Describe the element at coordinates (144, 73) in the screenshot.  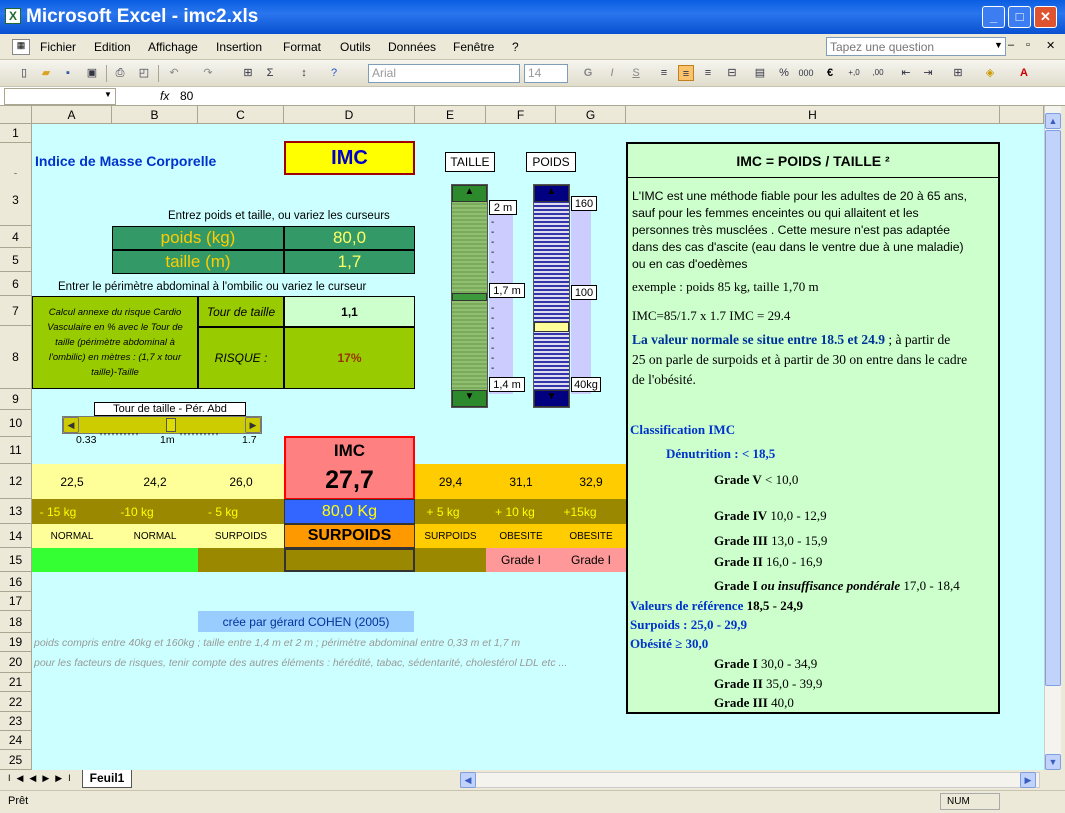
I see `print-preview-icon: ◰` at that location.